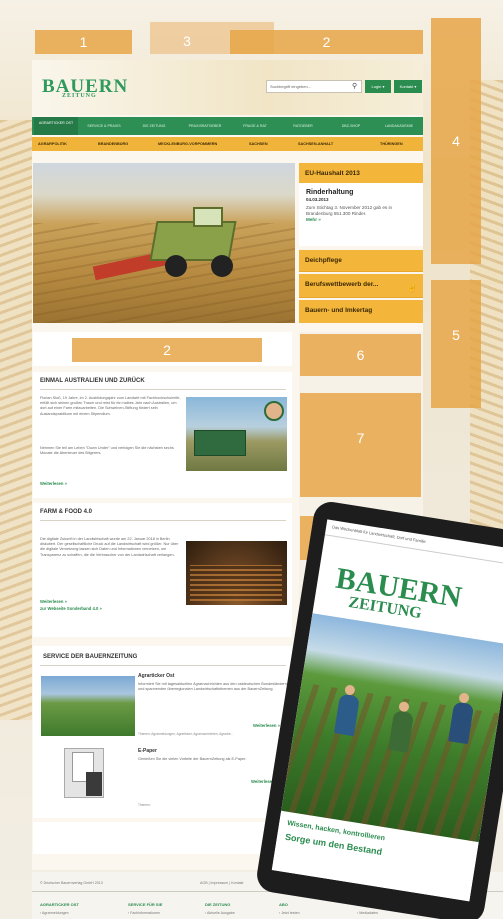 The width and height of the screenshot is (503, 919). What do you see at coordinates (113, 144) in the screenshot?
I see `subnav-brandenburg: BRANDENBURG` at bounding box center [113, 144].